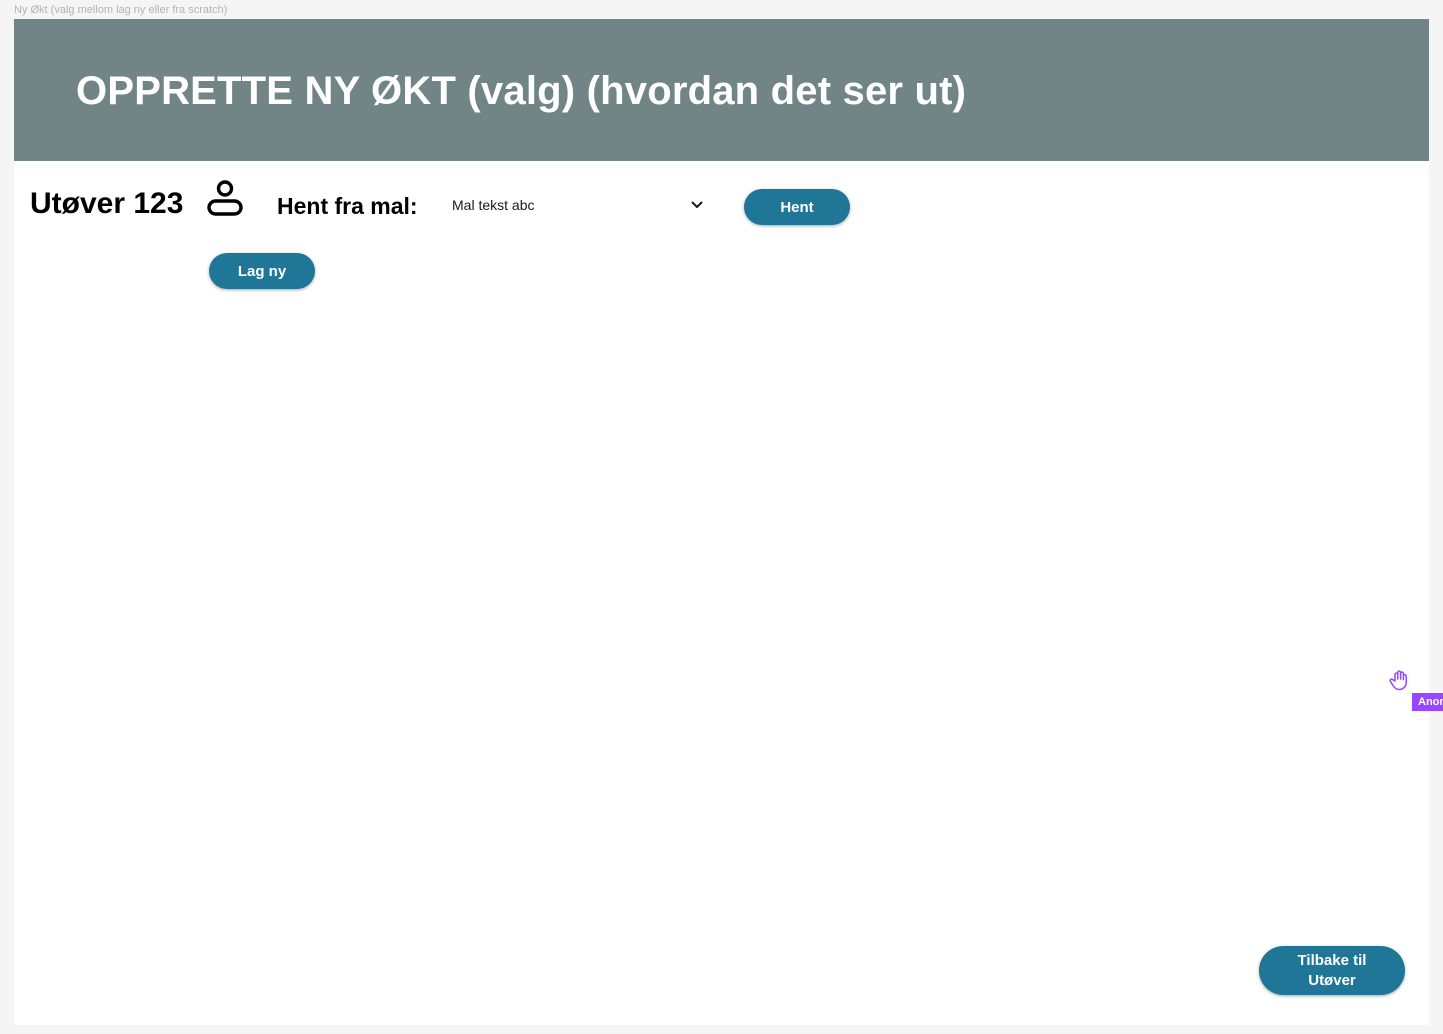  What do you see at coordinates (579, 205) in the screenshot?
I see `template-select: Mal tekst abc` at bounding box center [579, 205].